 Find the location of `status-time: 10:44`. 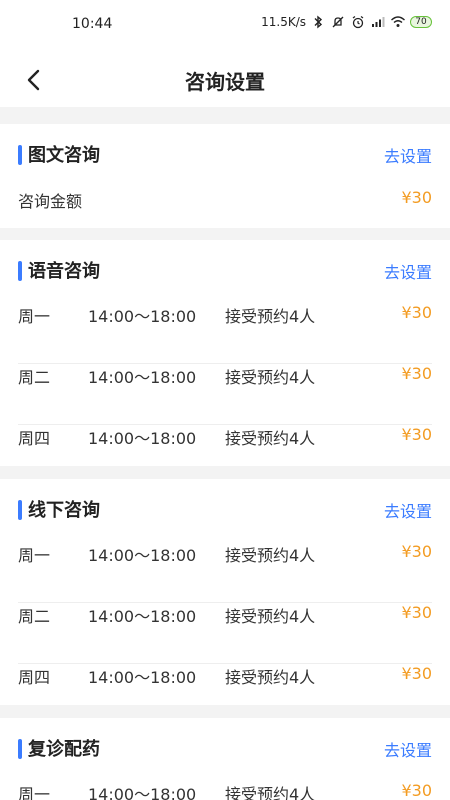

status-time: 10:44 is located at coordinates (92, 24).